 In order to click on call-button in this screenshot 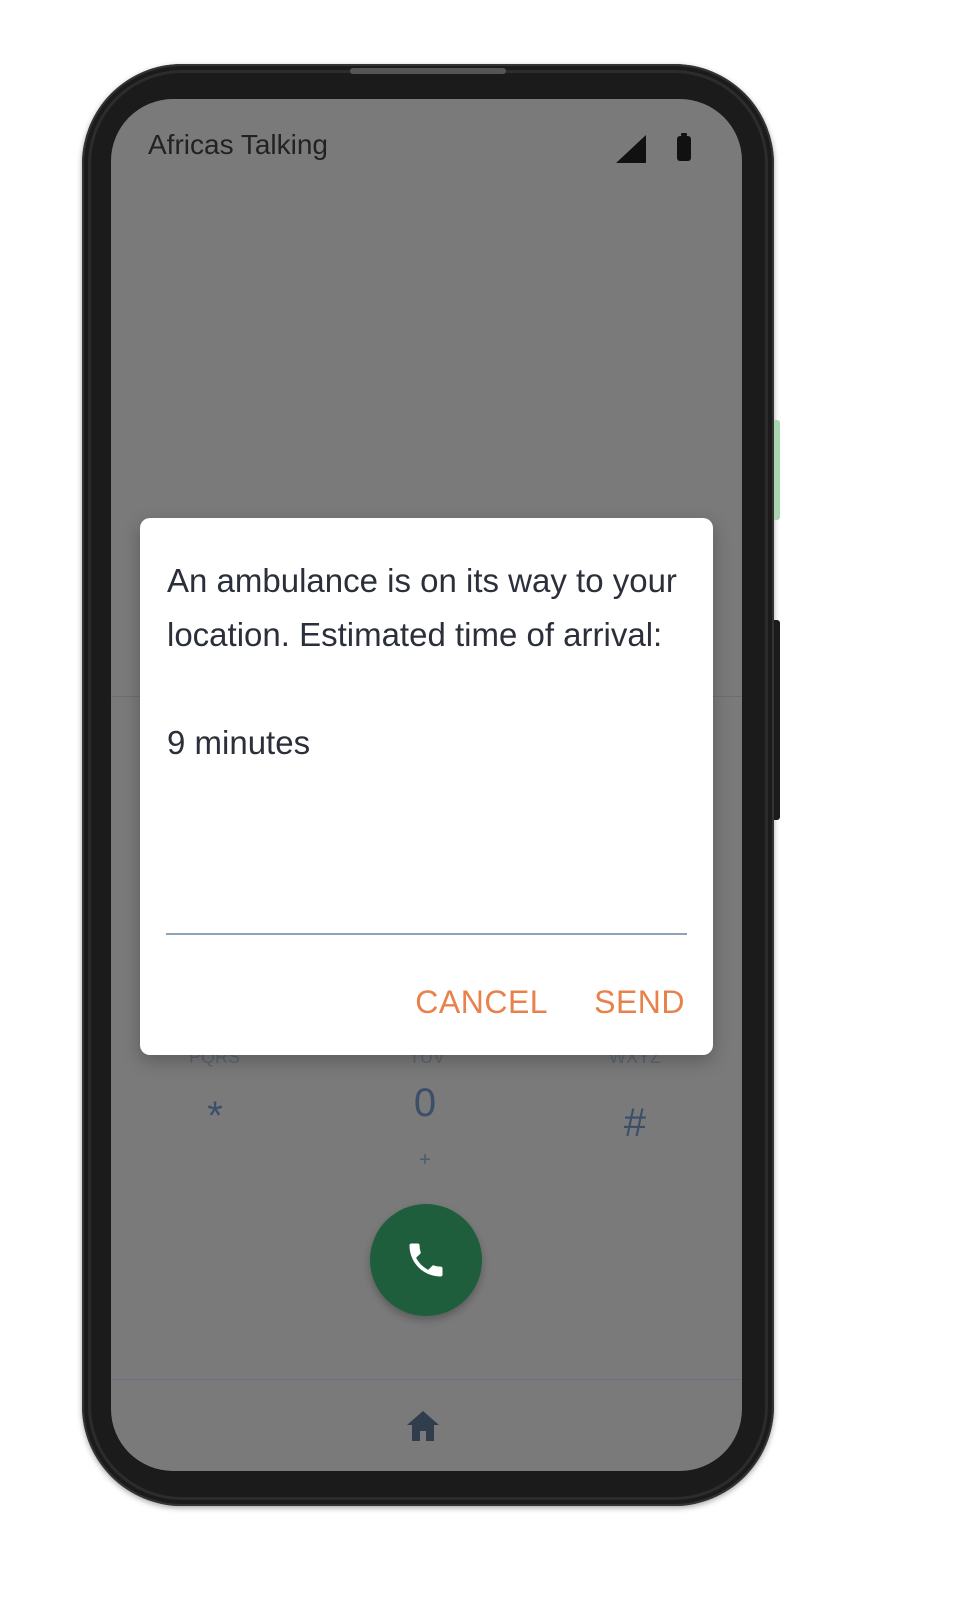, I will do `click(426, 1260)`.